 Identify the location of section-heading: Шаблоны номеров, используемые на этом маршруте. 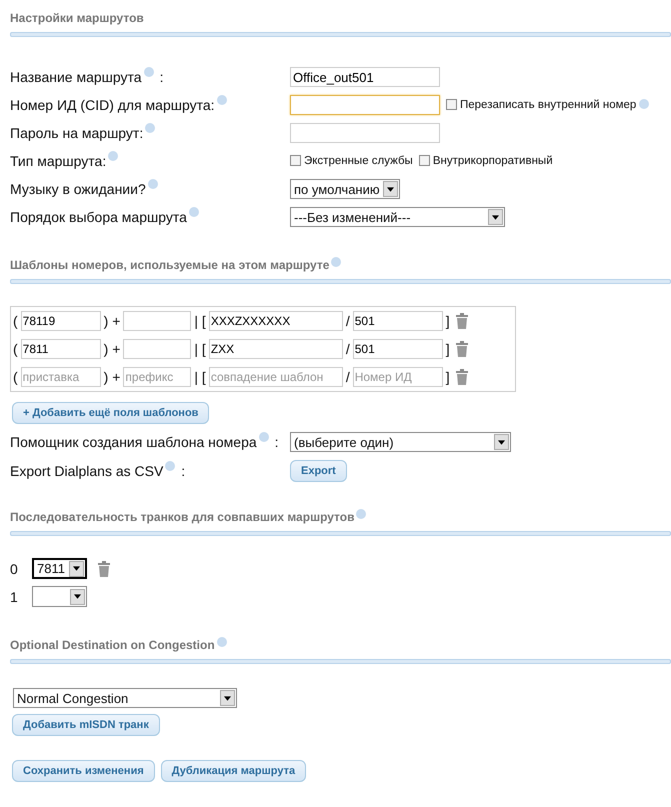
(170, 265).